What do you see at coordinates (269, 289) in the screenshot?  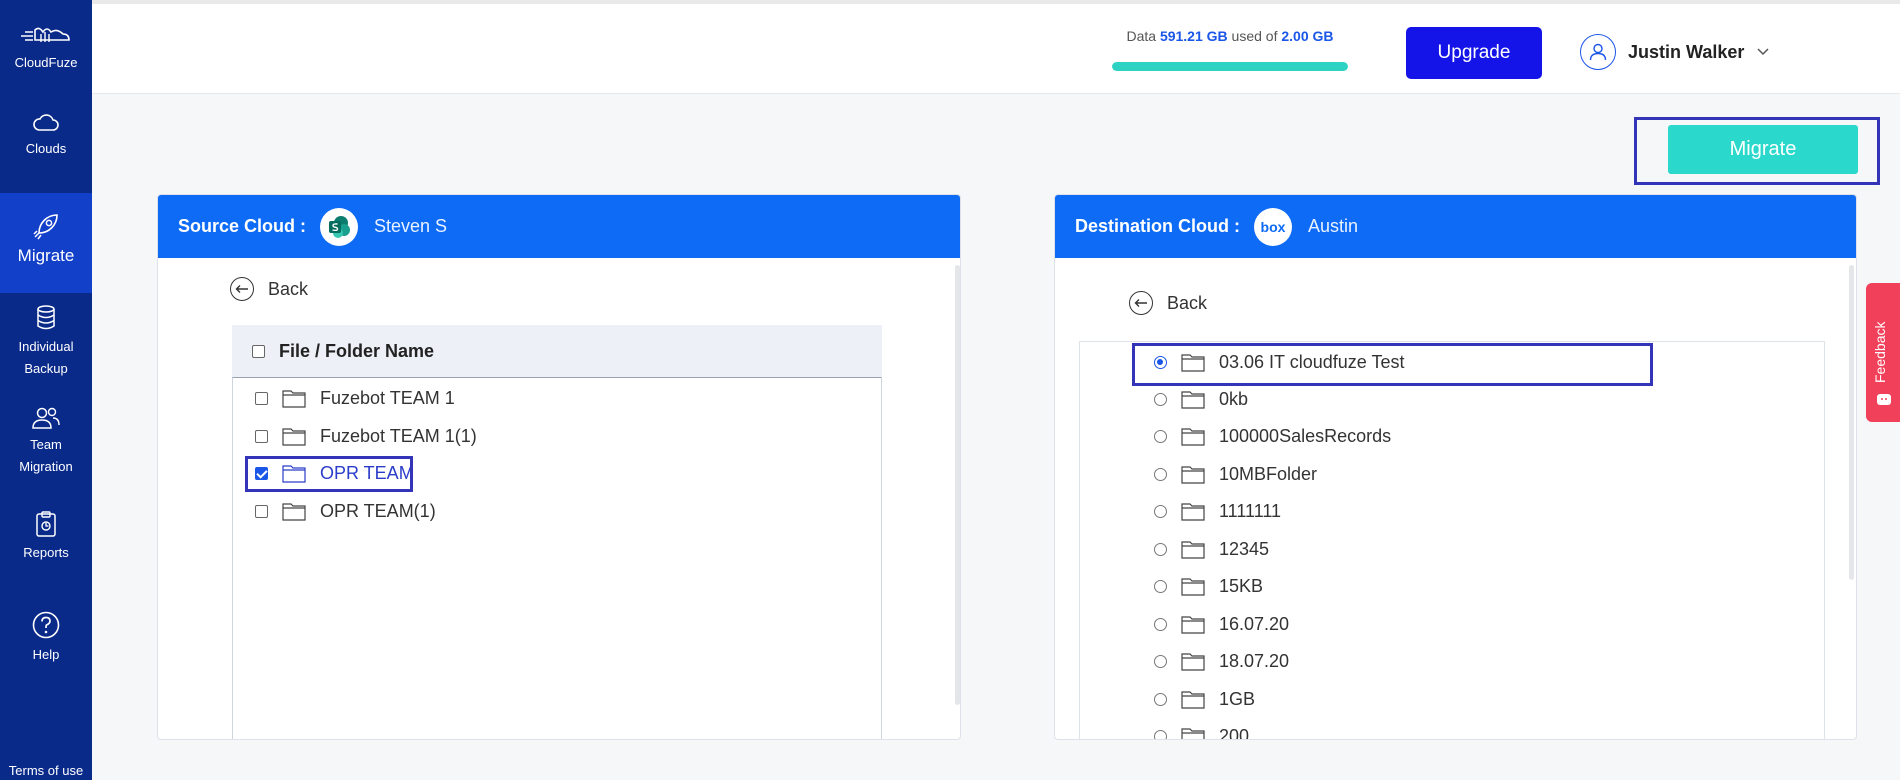 I see `source-back-button: Back` at bounding box center [269, 289].